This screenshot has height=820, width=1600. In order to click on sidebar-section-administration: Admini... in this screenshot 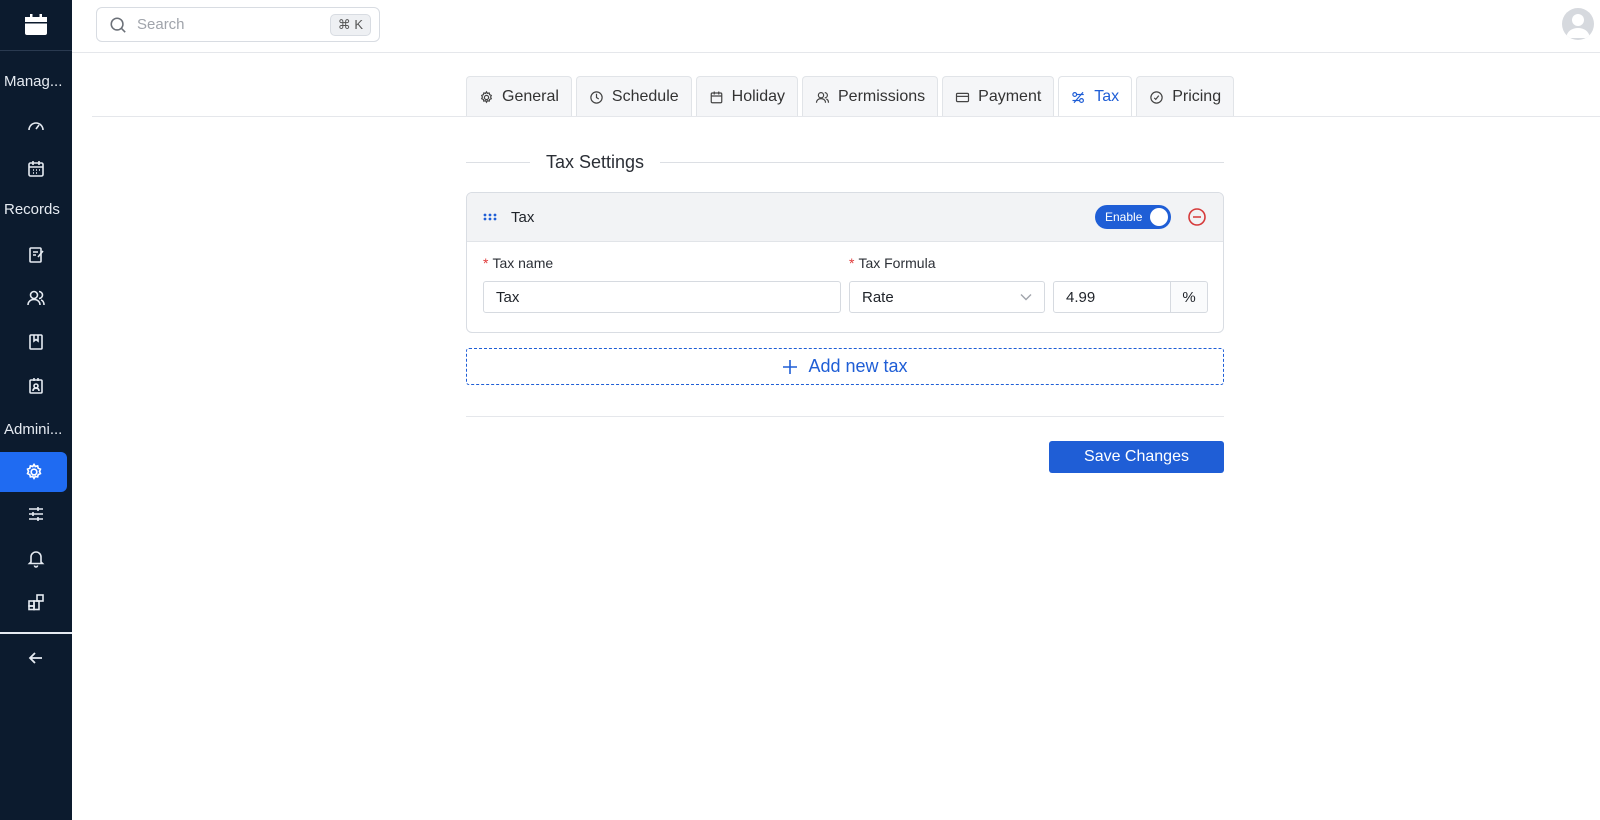, I will do `click(33, 429)`.